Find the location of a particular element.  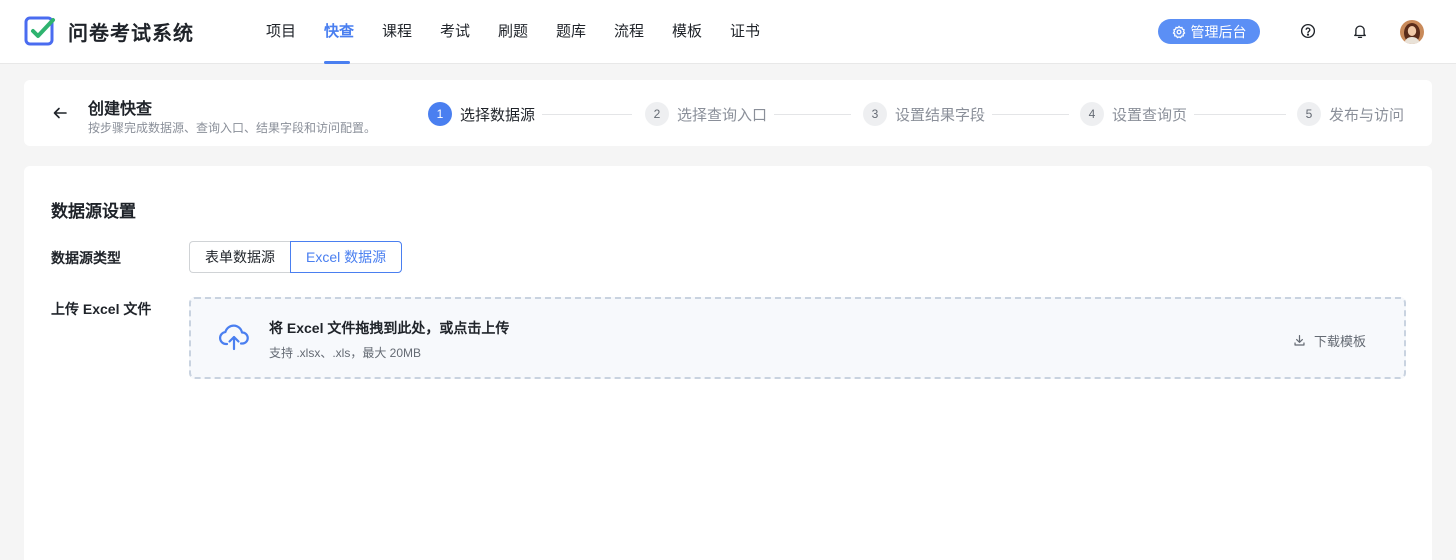

nav-item-quick-query: 快查 is located at coordinates (353, 32).